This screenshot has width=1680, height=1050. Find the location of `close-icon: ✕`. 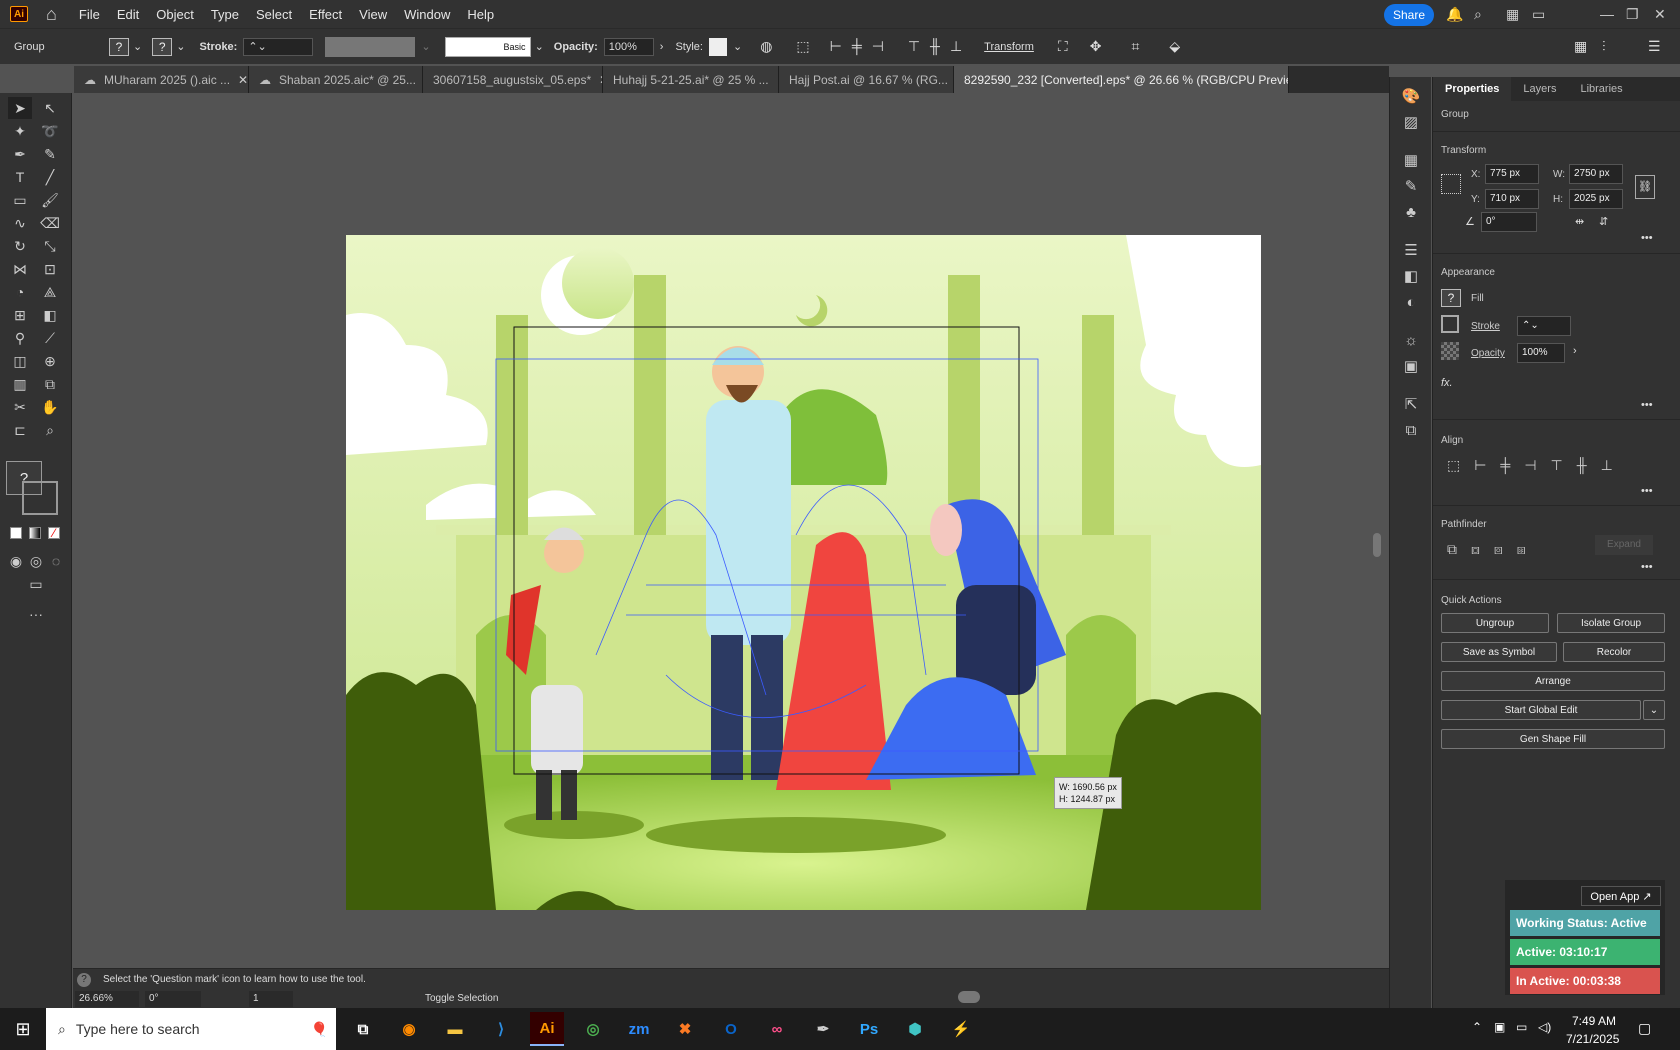

close-icon: ✕ is located at coordinates (1660, 14).